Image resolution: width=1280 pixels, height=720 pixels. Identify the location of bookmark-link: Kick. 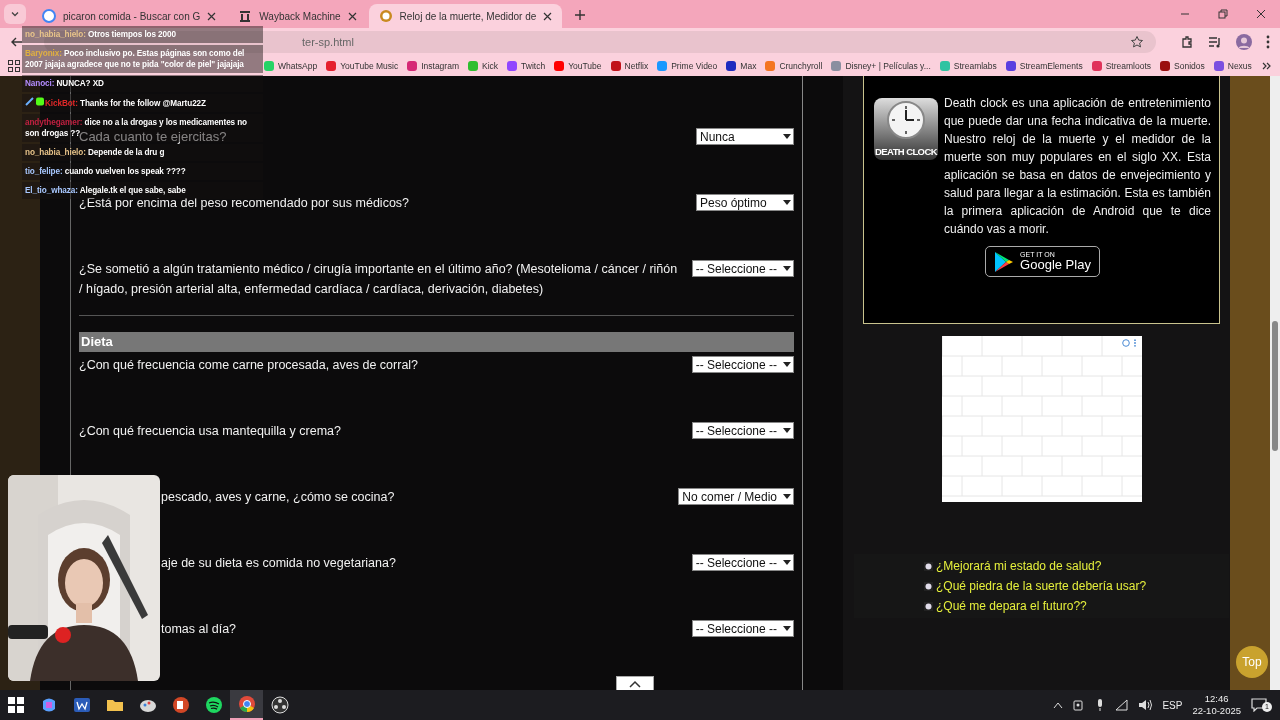
(483, 66).